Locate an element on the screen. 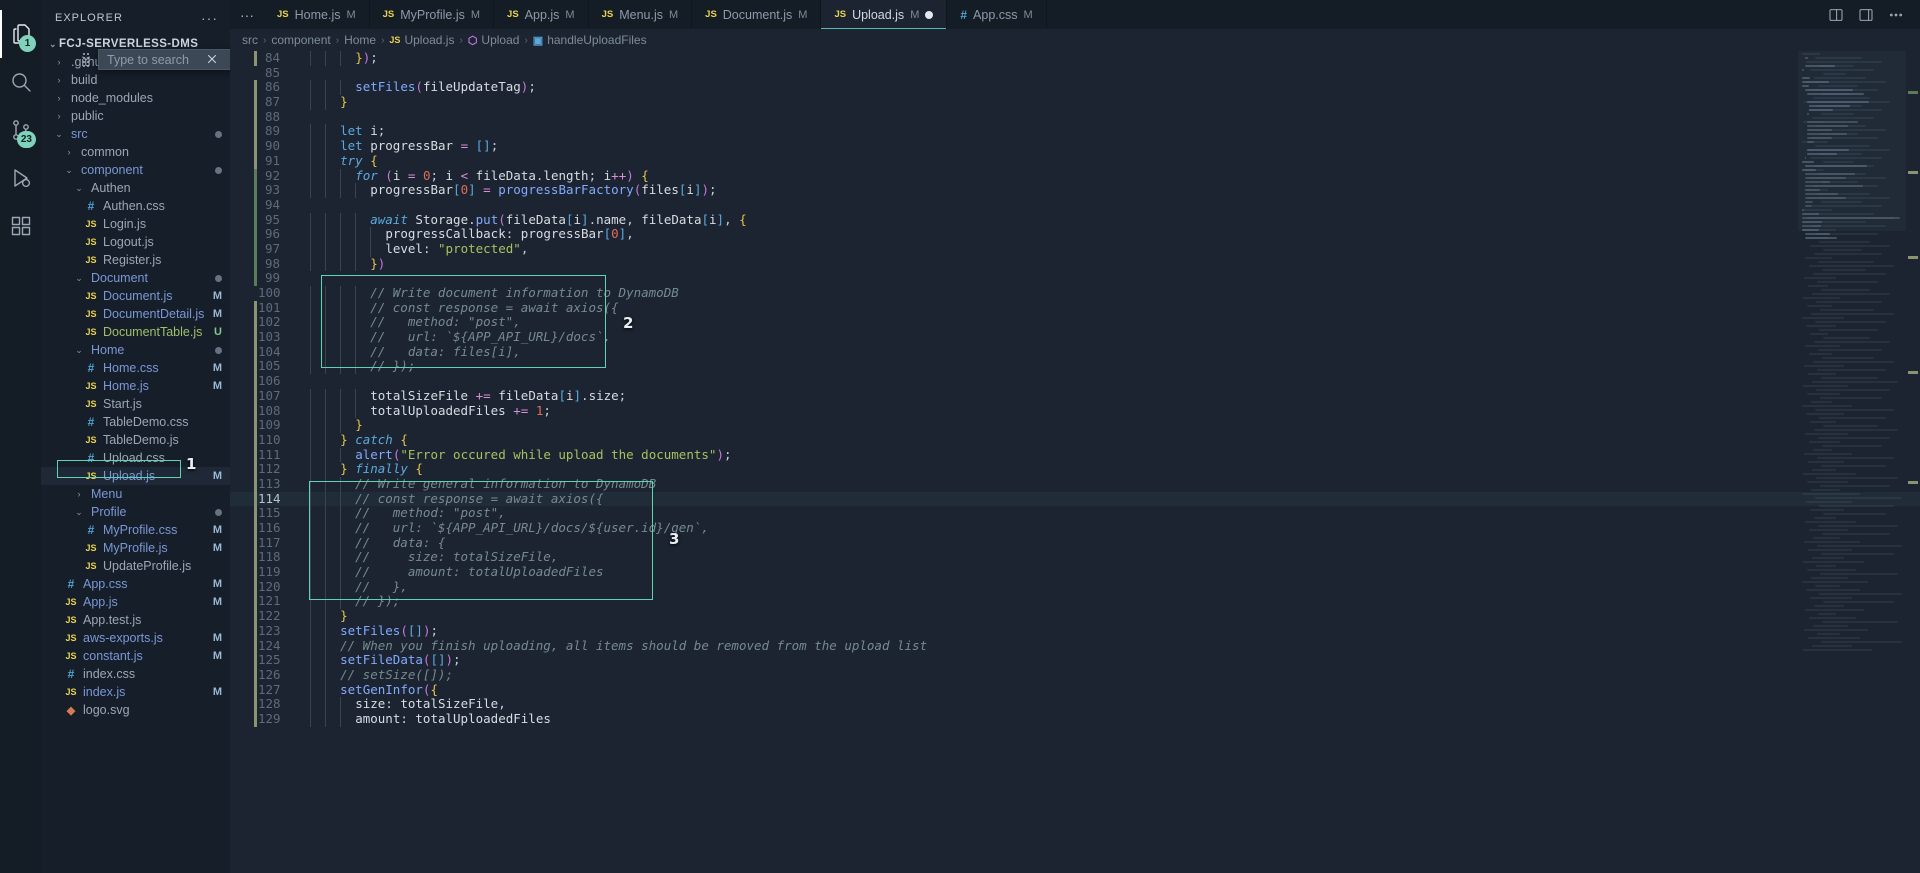 Image resolution: width=1920 pixels, height=873 pixels. line-content: try { is located at coordinates (335, 161).